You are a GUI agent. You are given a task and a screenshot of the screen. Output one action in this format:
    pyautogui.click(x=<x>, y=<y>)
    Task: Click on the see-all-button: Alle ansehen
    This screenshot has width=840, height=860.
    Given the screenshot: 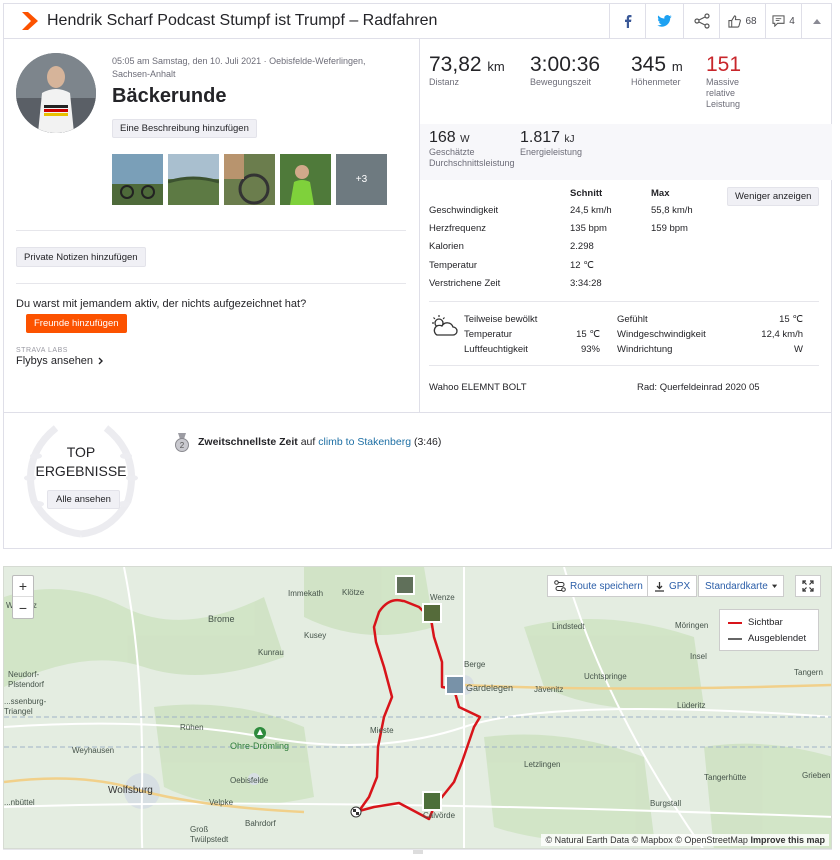 What is the action you would take?
    pyautogui.click(x=83, y=499)
    